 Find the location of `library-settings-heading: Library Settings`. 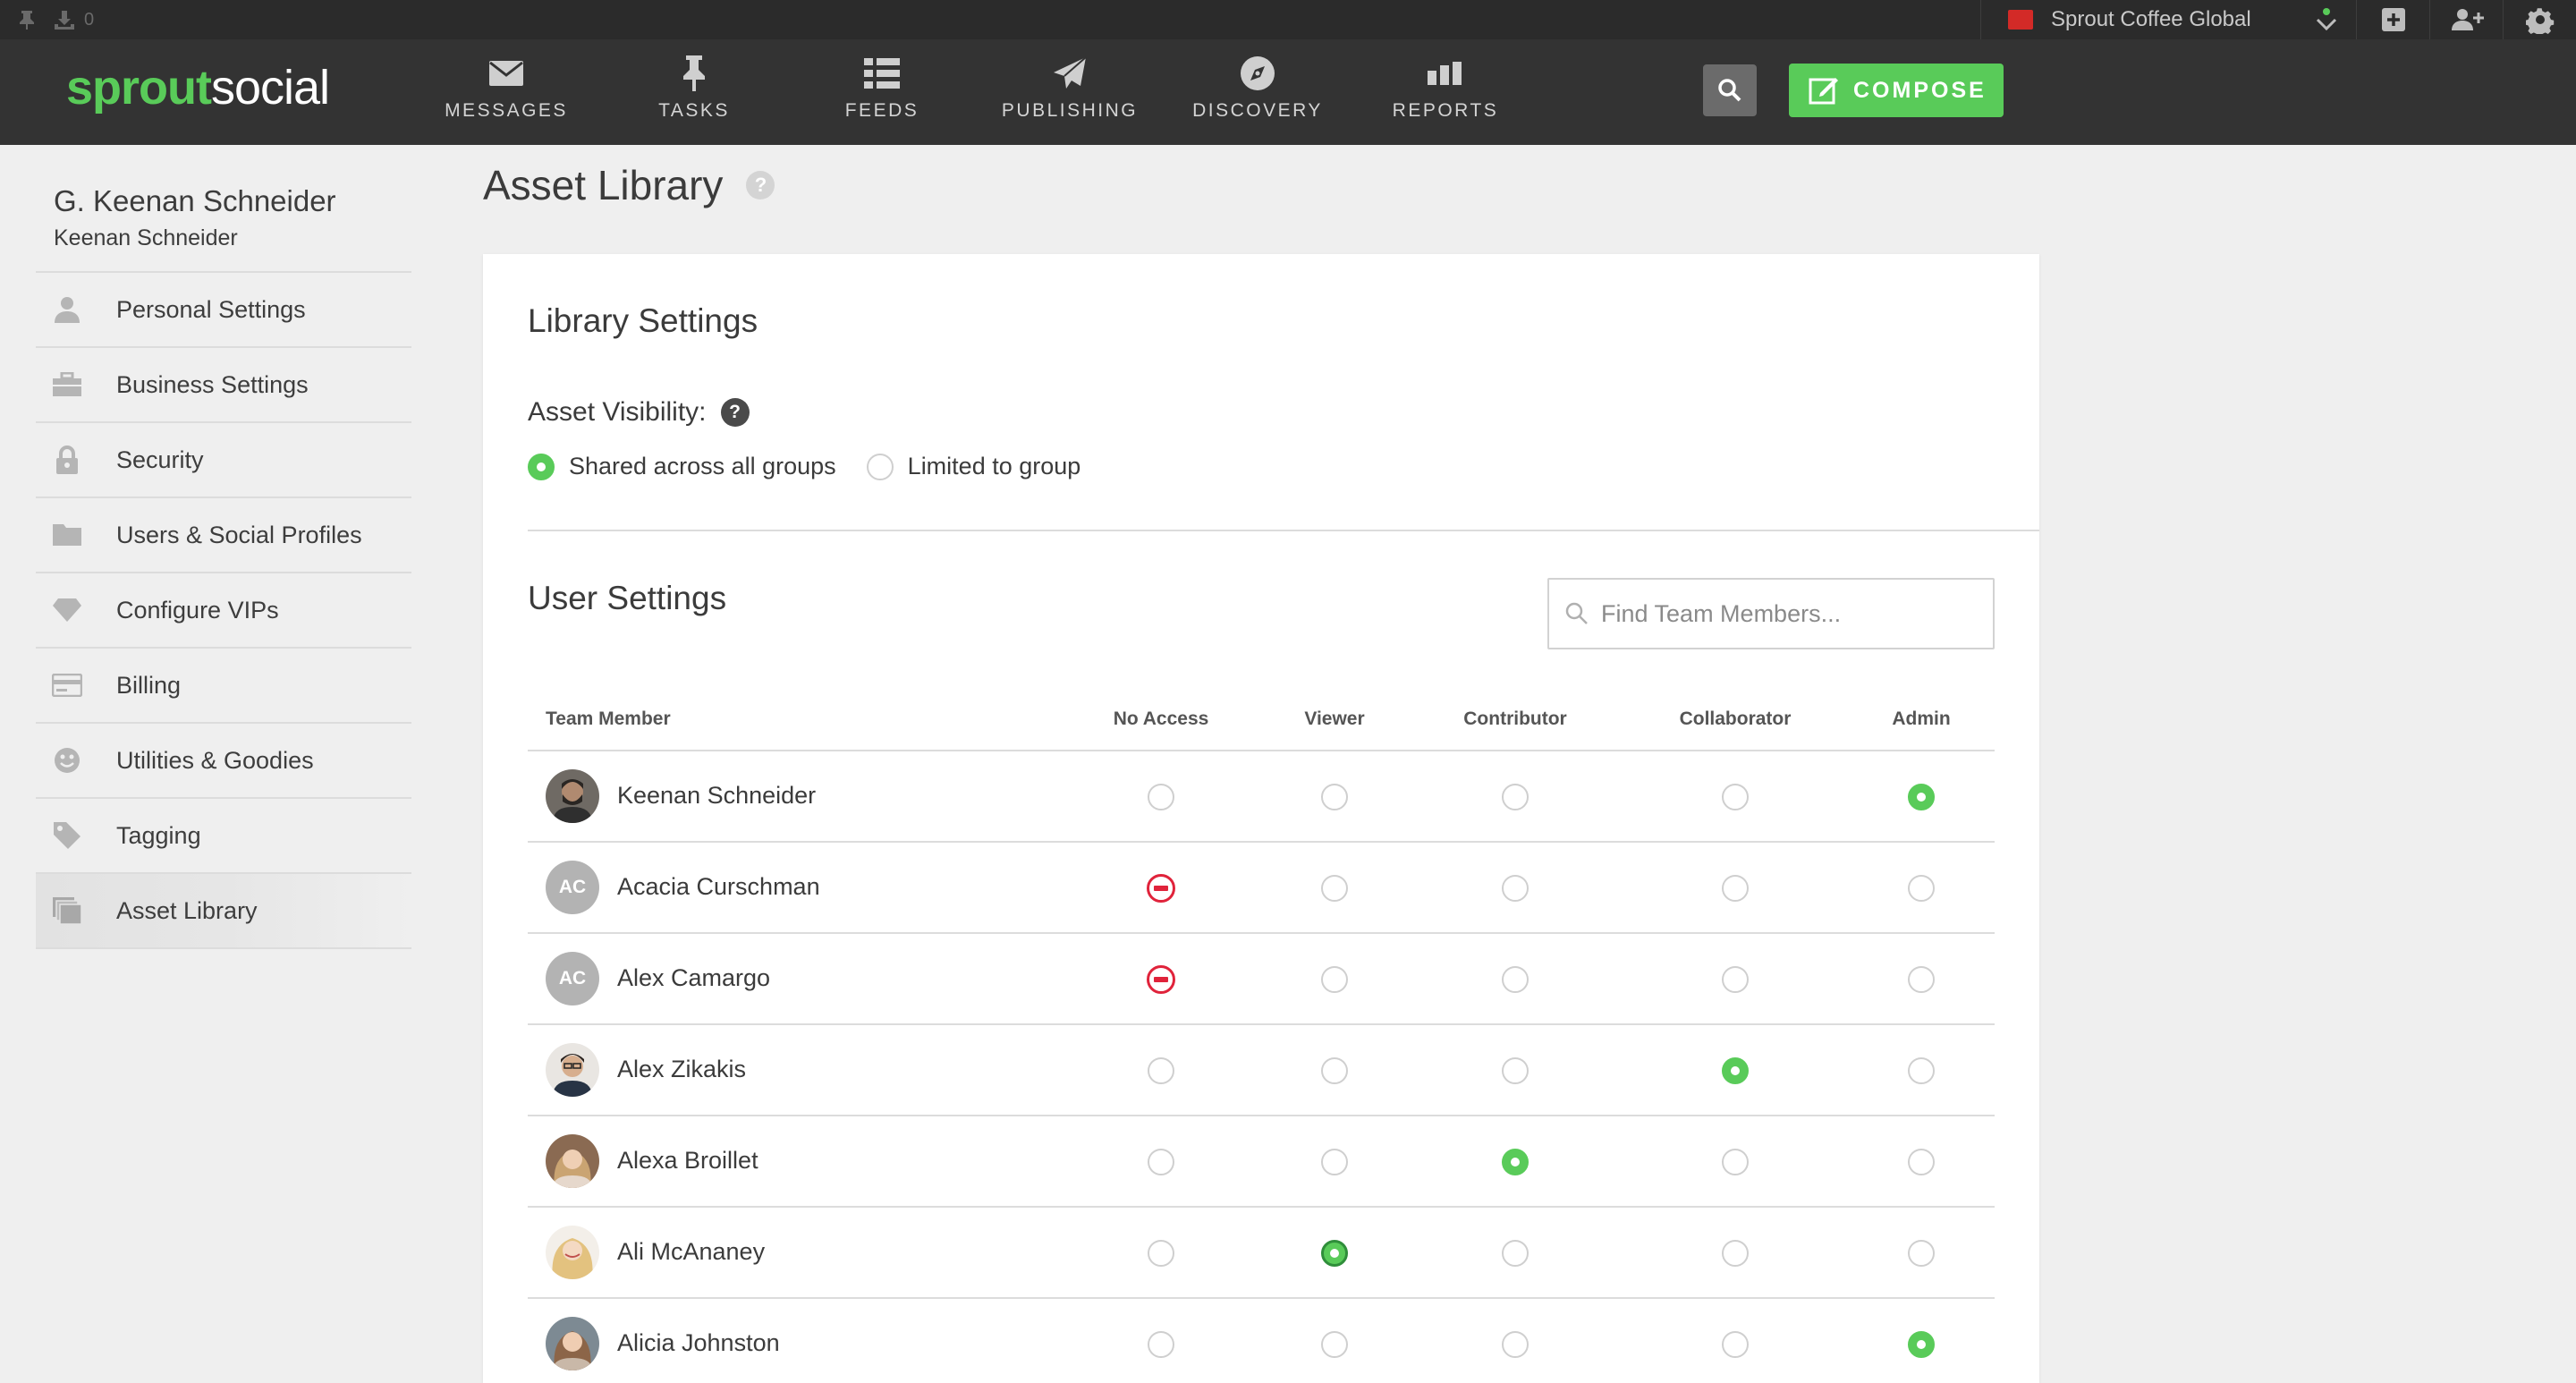

library-settings-heading: Library Settings is located at coordinates (643, 321).